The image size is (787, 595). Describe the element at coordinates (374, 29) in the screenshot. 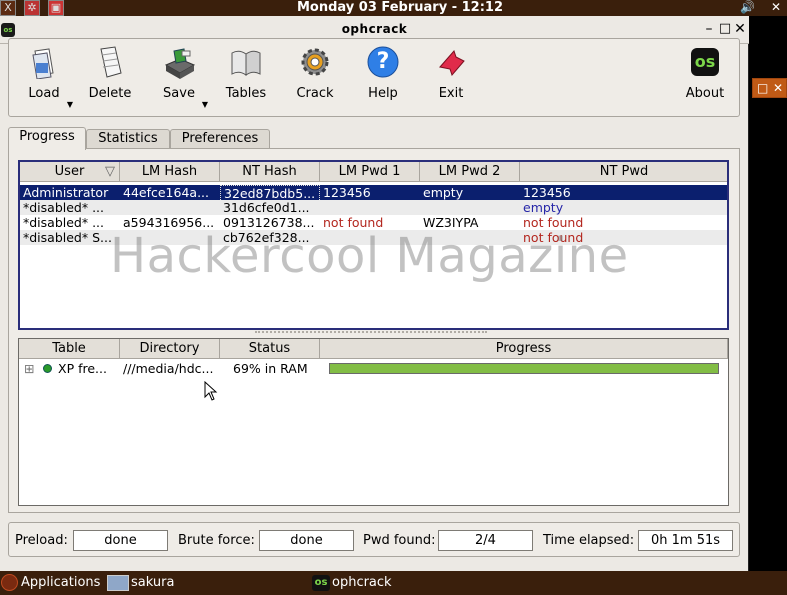

I see `window-title: ophcrack` at that location.